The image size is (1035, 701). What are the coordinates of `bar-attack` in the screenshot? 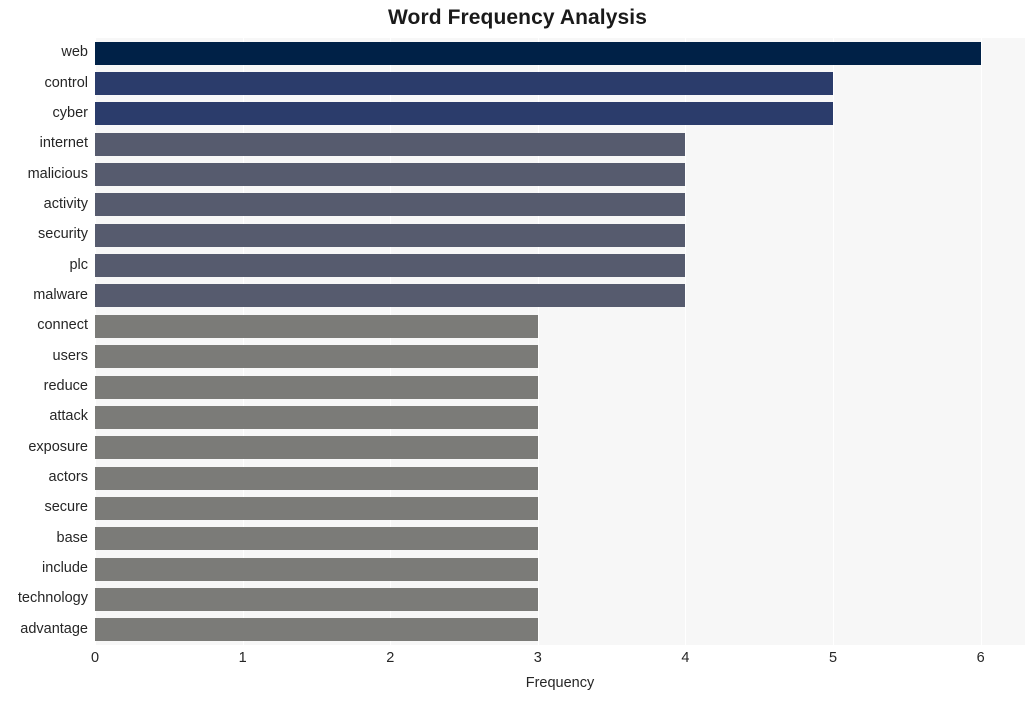 It's located at (316, 417).